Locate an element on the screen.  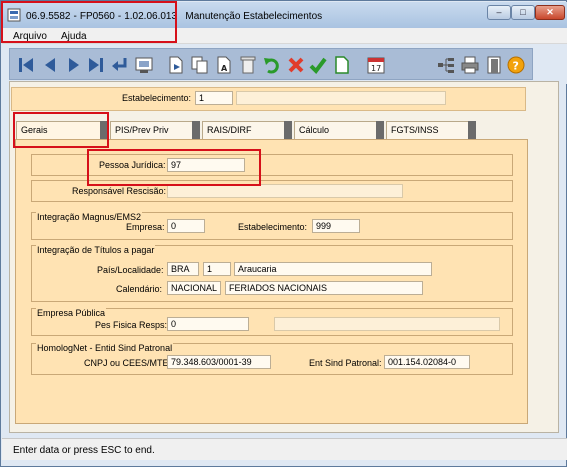
calendario-field: NACIONAL is located at coordinates (194, 288).